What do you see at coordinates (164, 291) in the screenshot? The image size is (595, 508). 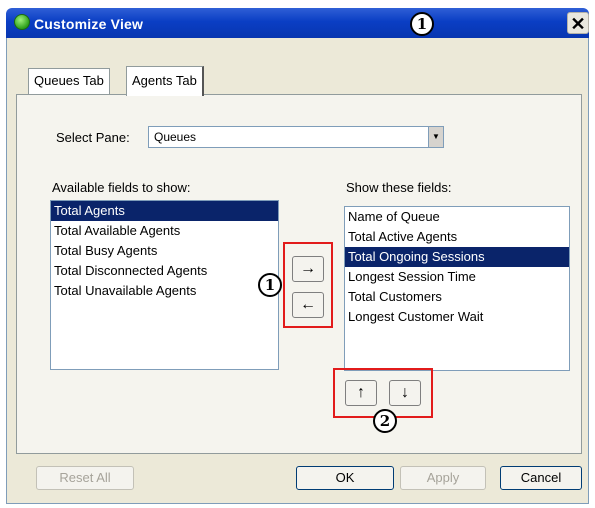 I see `list-item: Total Unavailable Agents` at bounding box center [164, 291].